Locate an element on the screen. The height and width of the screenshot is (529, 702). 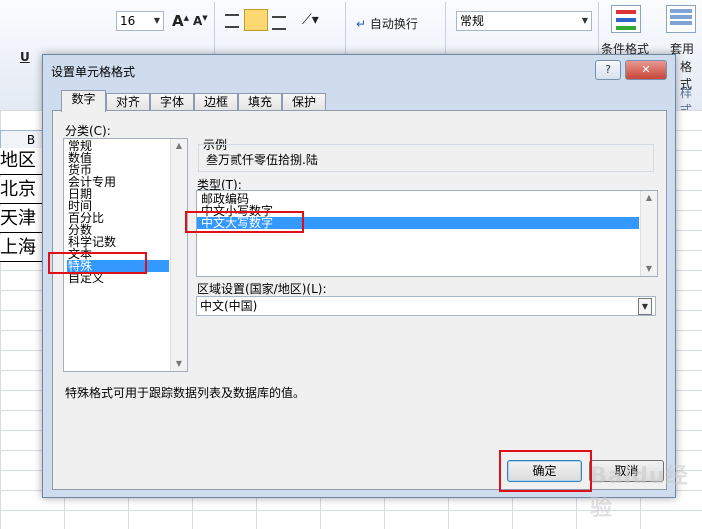
number-format-value: 常规 is located at coordinates (472, 21).